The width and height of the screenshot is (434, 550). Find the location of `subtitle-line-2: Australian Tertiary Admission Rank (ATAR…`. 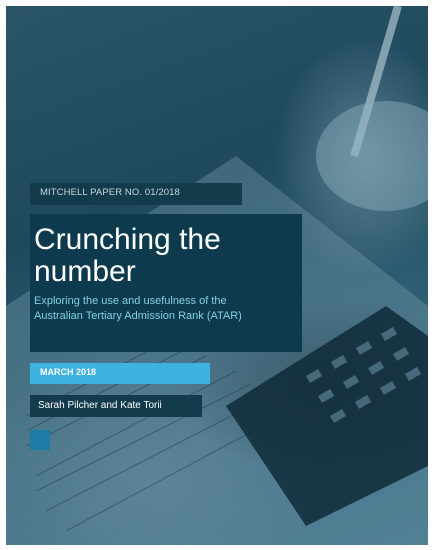

subtitle-line-2: Australian Tertiary Admission Rank (ATAR… is located at coordinates (138, 316).